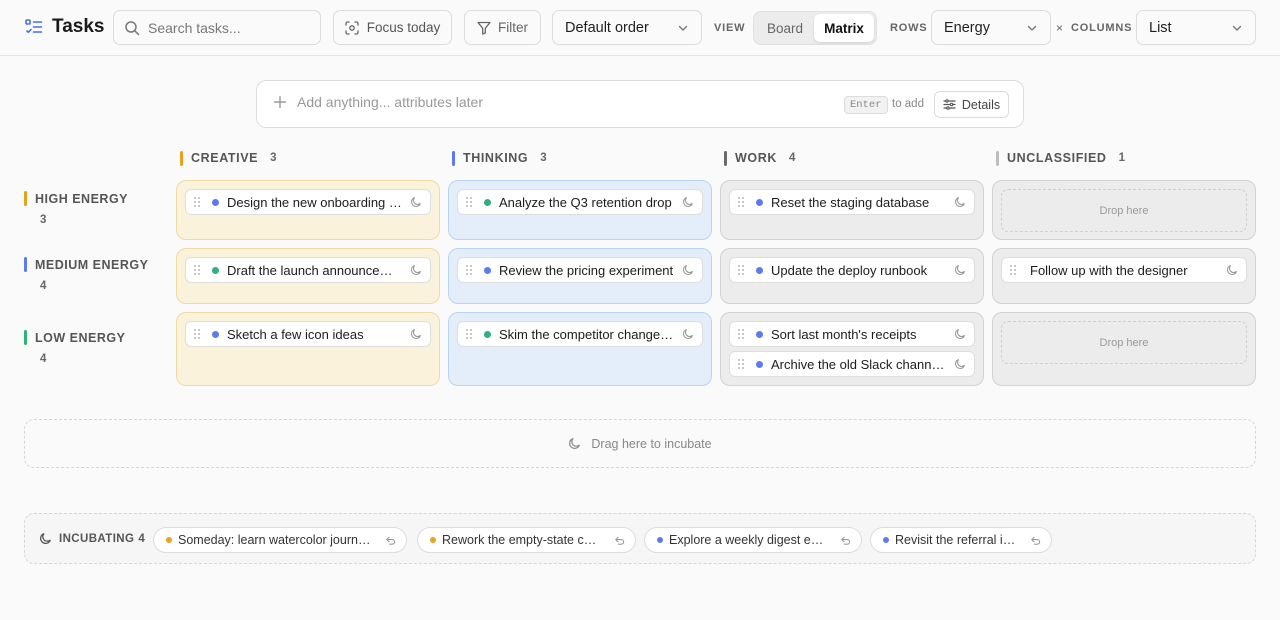 This screenshot has width=1280, height=620. I want to click on incubate-drop-label: Drag here to incubate, so click(651, 443).